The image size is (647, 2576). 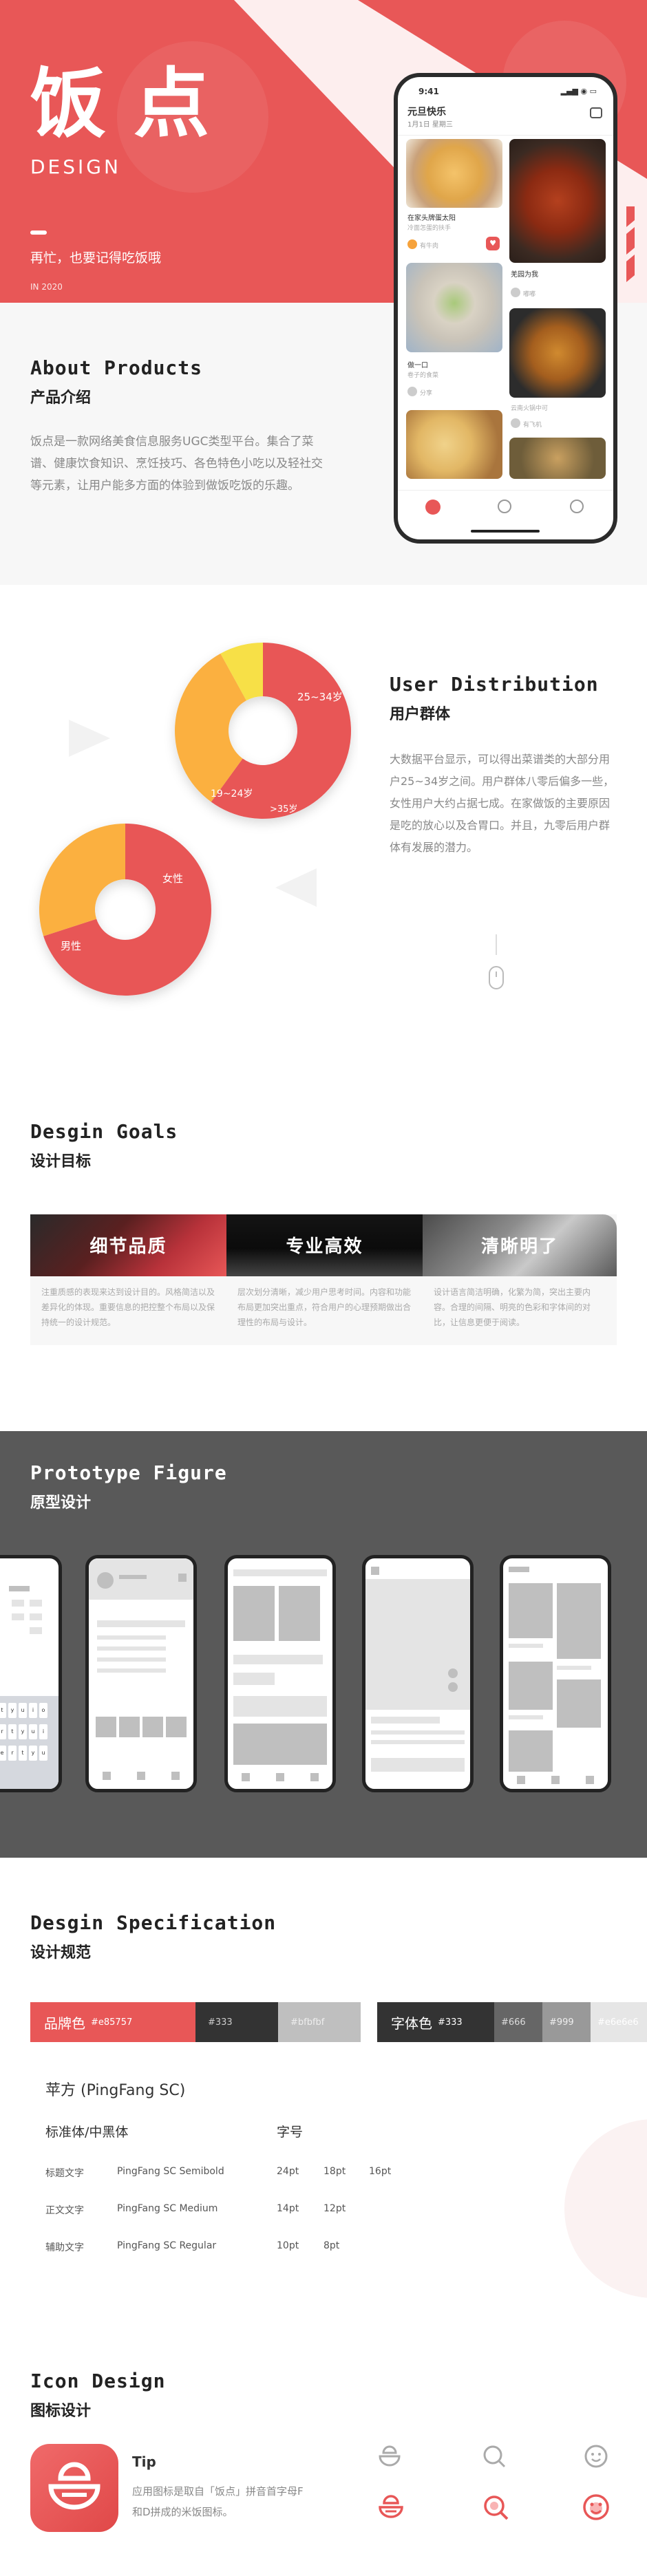 I want to click on tab-home-icon, so click(x=433, y=508).